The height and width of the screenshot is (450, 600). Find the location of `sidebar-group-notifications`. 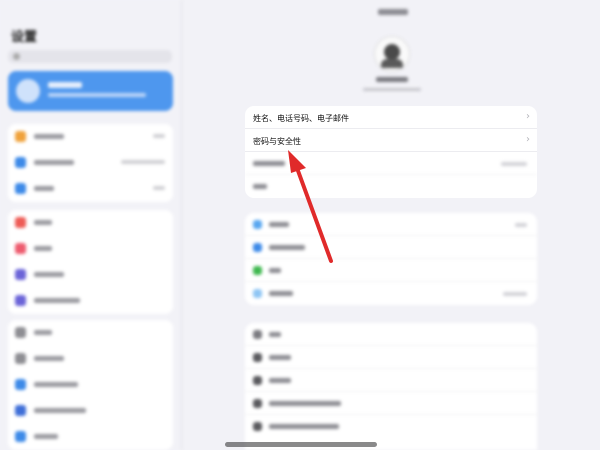

sidebar-group-notifications is located at coordinates (90, 262).